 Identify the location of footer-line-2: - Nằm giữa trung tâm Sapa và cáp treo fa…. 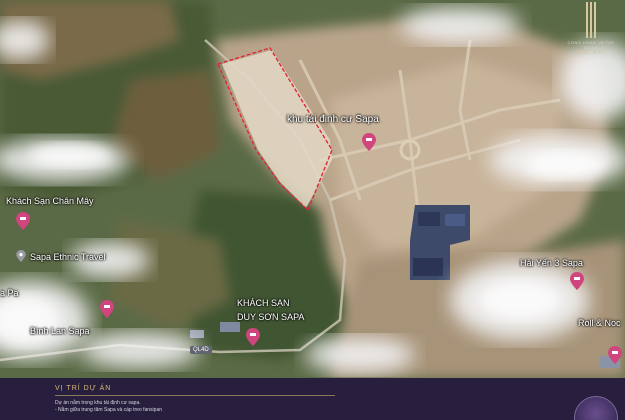
(109, 410).